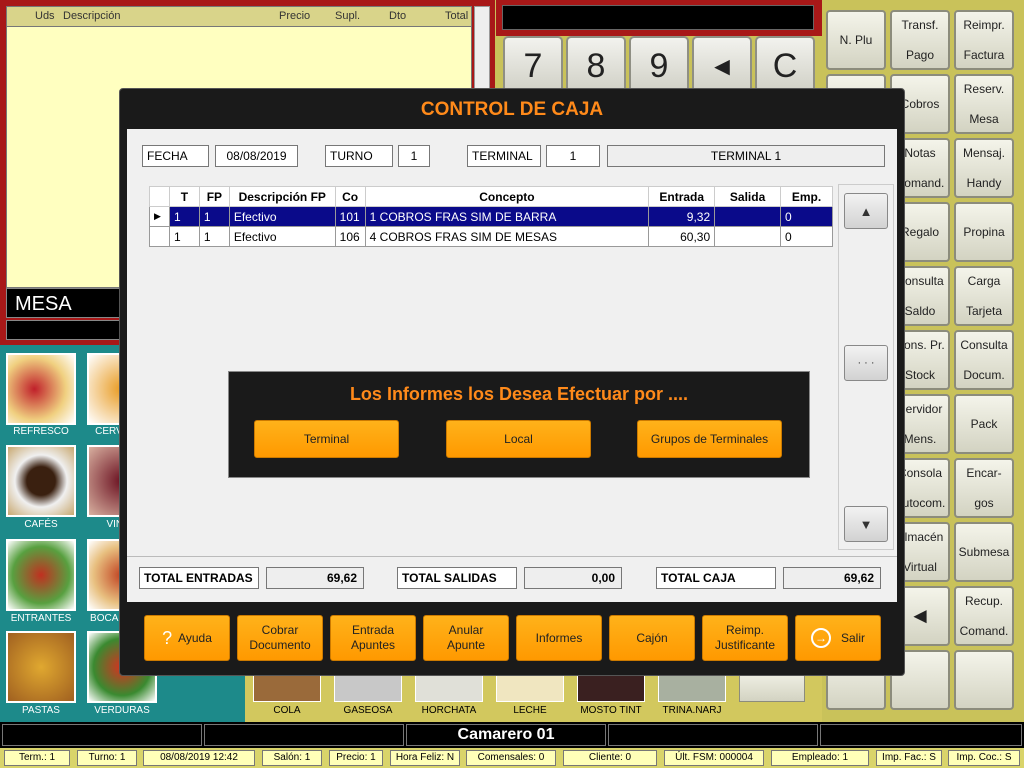 This screenshot has width=1024, height=768. I want to click on col-t: T, so click(184, 196).